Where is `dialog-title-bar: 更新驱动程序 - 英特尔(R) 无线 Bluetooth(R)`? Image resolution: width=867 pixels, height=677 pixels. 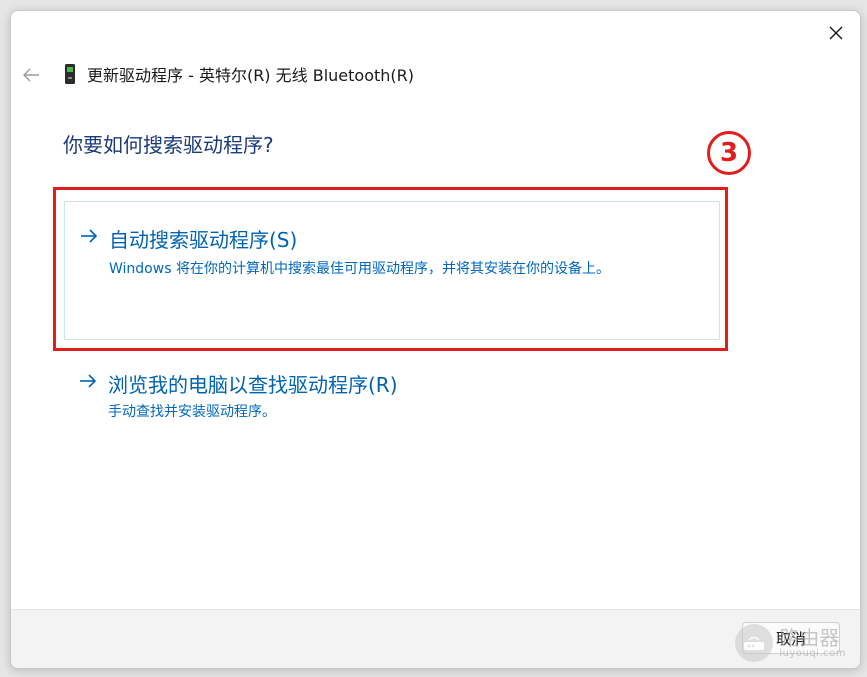
dialog-title-bar: 更新驱动程序 - 英特尔(R) 无线 Bluetooth(R) is located at coordinates (238, 74).